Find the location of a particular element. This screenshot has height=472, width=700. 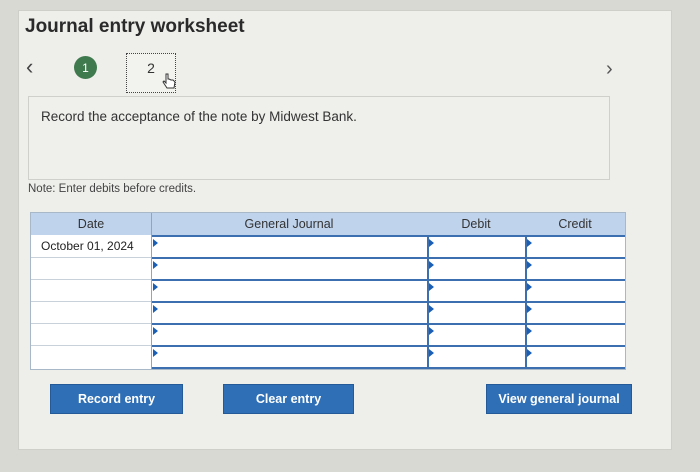

view-general-journal-button: View general journal is located at coordinates (559, 399).